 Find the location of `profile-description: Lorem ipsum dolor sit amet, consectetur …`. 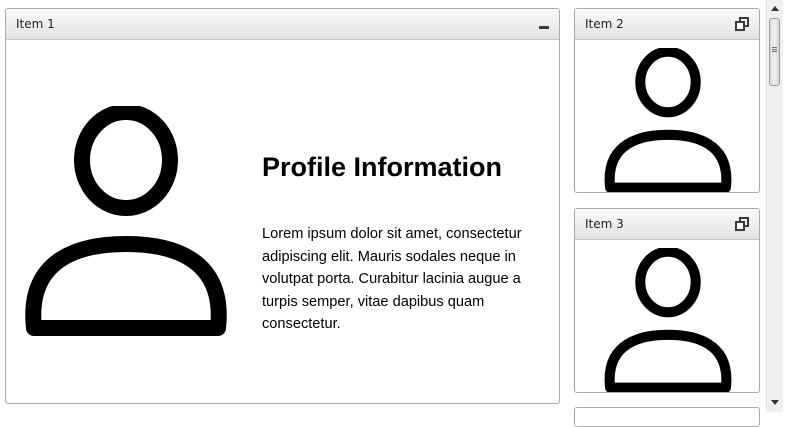

profile-description: Lorem ipsum dolor sit amet, consectetur … is located at coordinates (392, 279).